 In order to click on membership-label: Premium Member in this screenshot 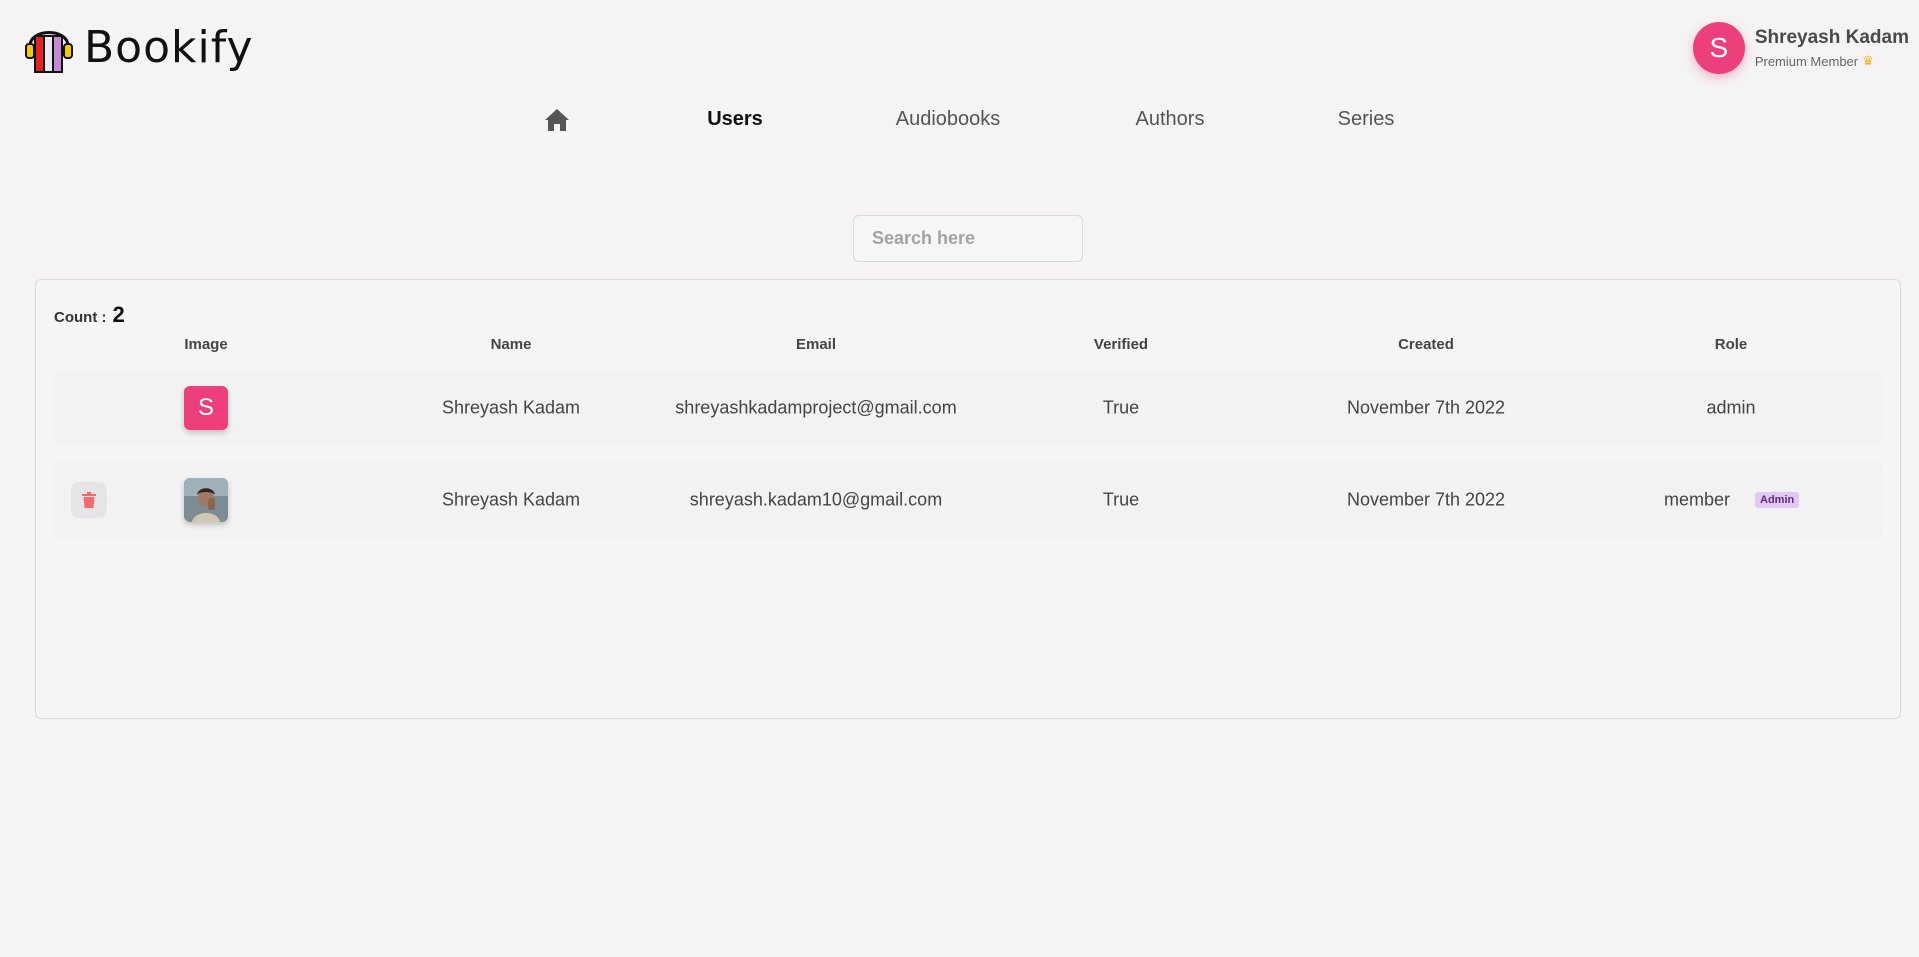, I will do `click(1806, 61)`.